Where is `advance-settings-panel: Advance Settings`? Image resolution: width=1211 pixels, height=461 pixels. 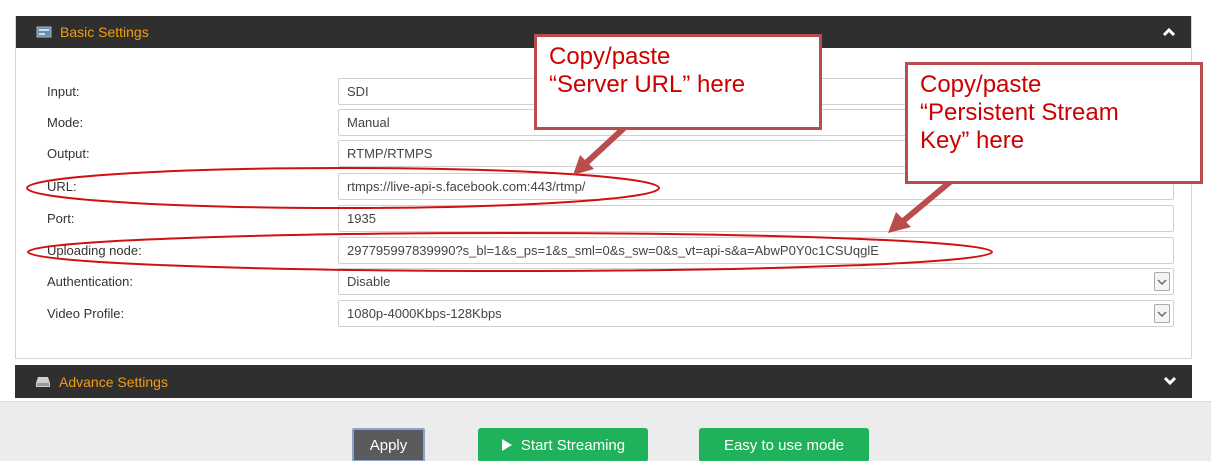
advance-settings-panel: Advance Settings is located at coordinates (603, 381).